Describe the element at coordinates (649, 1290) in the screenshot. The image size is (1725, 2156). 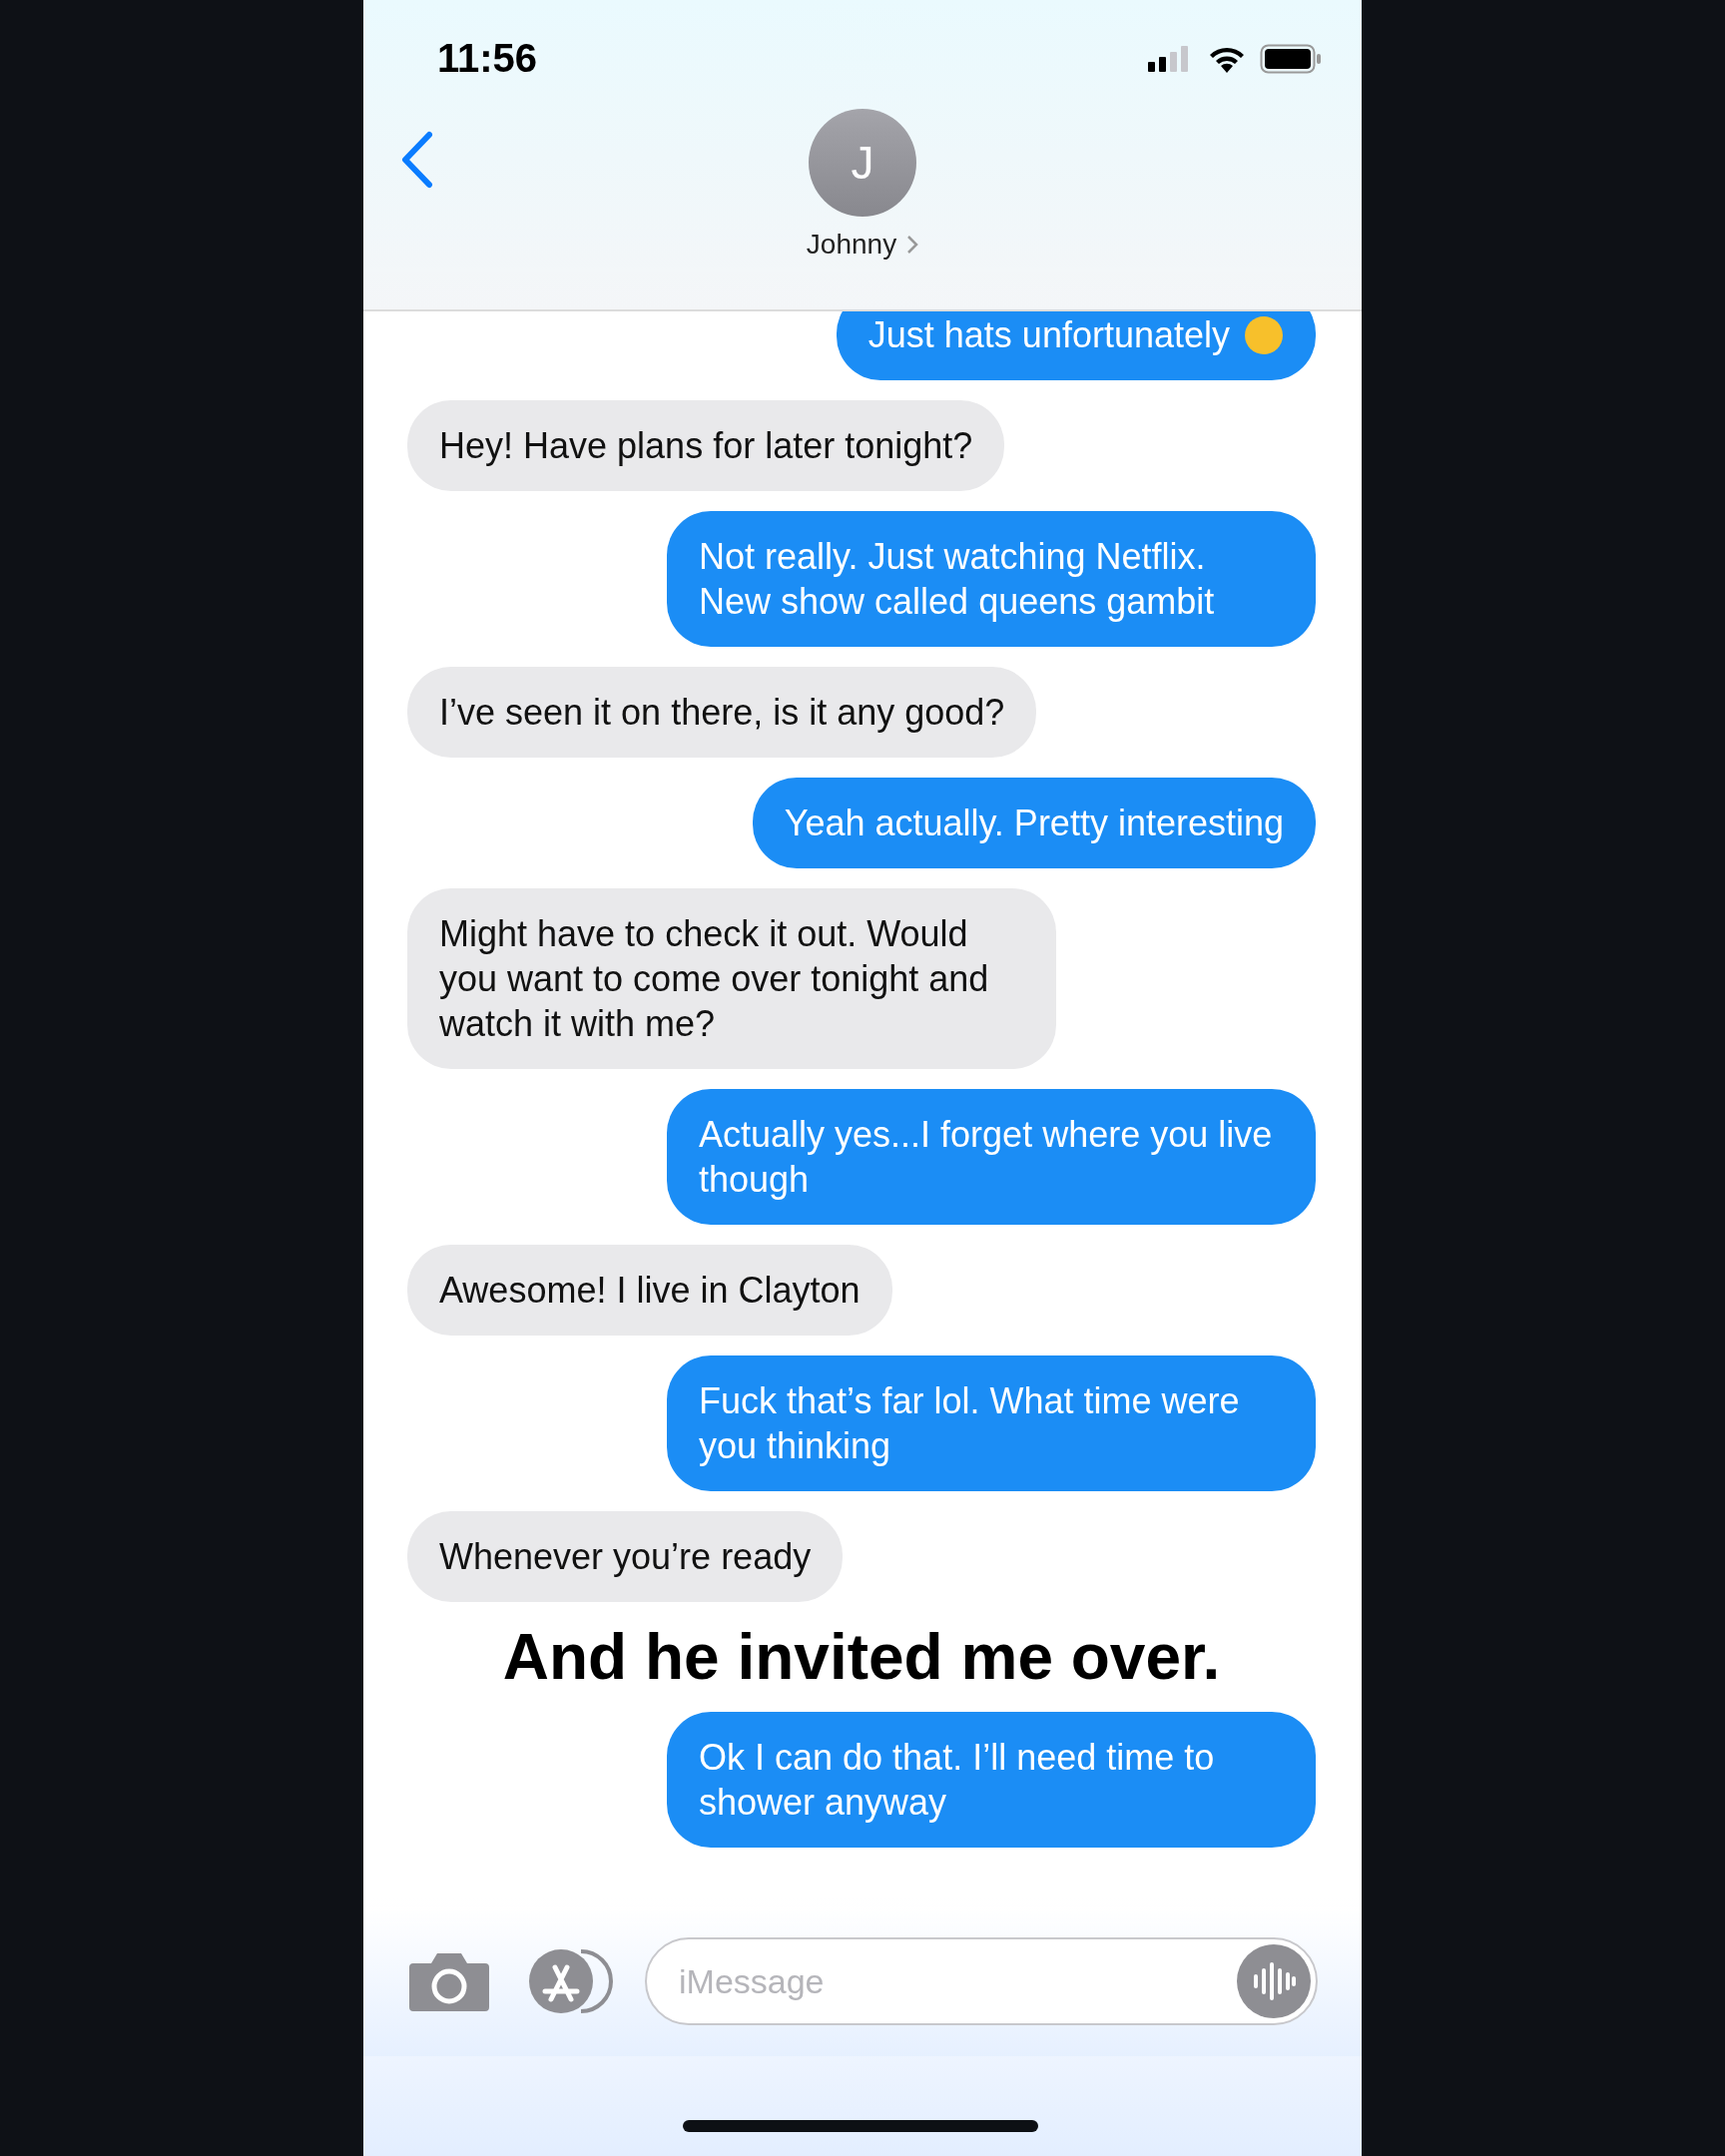
I see `received-message-bubble: Awesome! I live in Clayton` at that location.